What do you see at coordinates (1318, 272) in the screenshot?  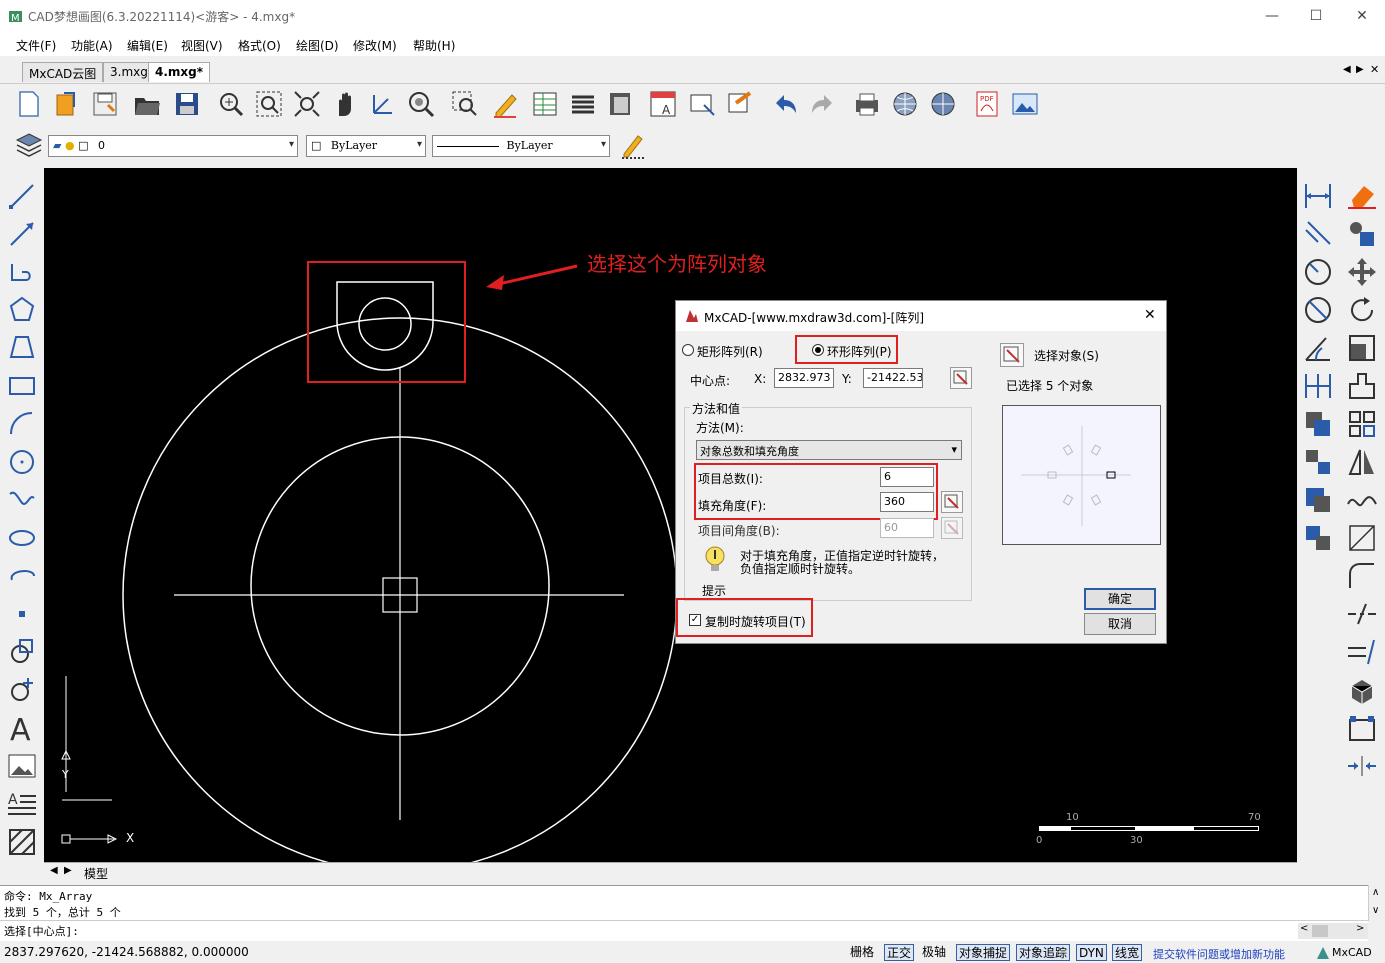 I see `radius-dimension-icon` at bounding box center [1318, 272].